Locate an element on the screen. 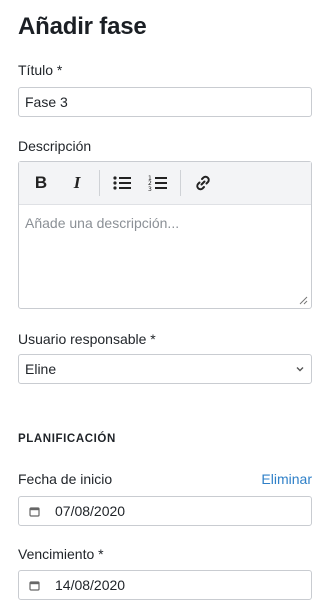 This screenshot has height=606, width=320. bullet-list-button is located at coordinates (122, 183).